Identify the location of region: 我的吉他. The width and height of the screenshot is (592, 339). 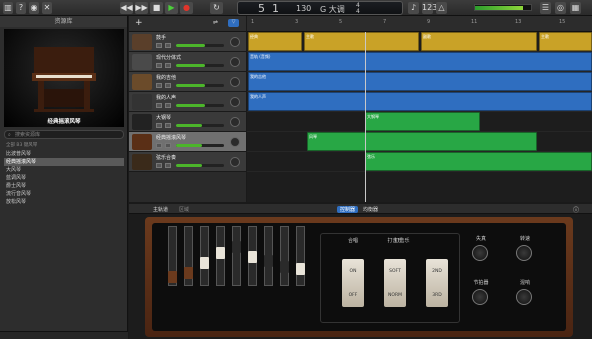
(420, 81).